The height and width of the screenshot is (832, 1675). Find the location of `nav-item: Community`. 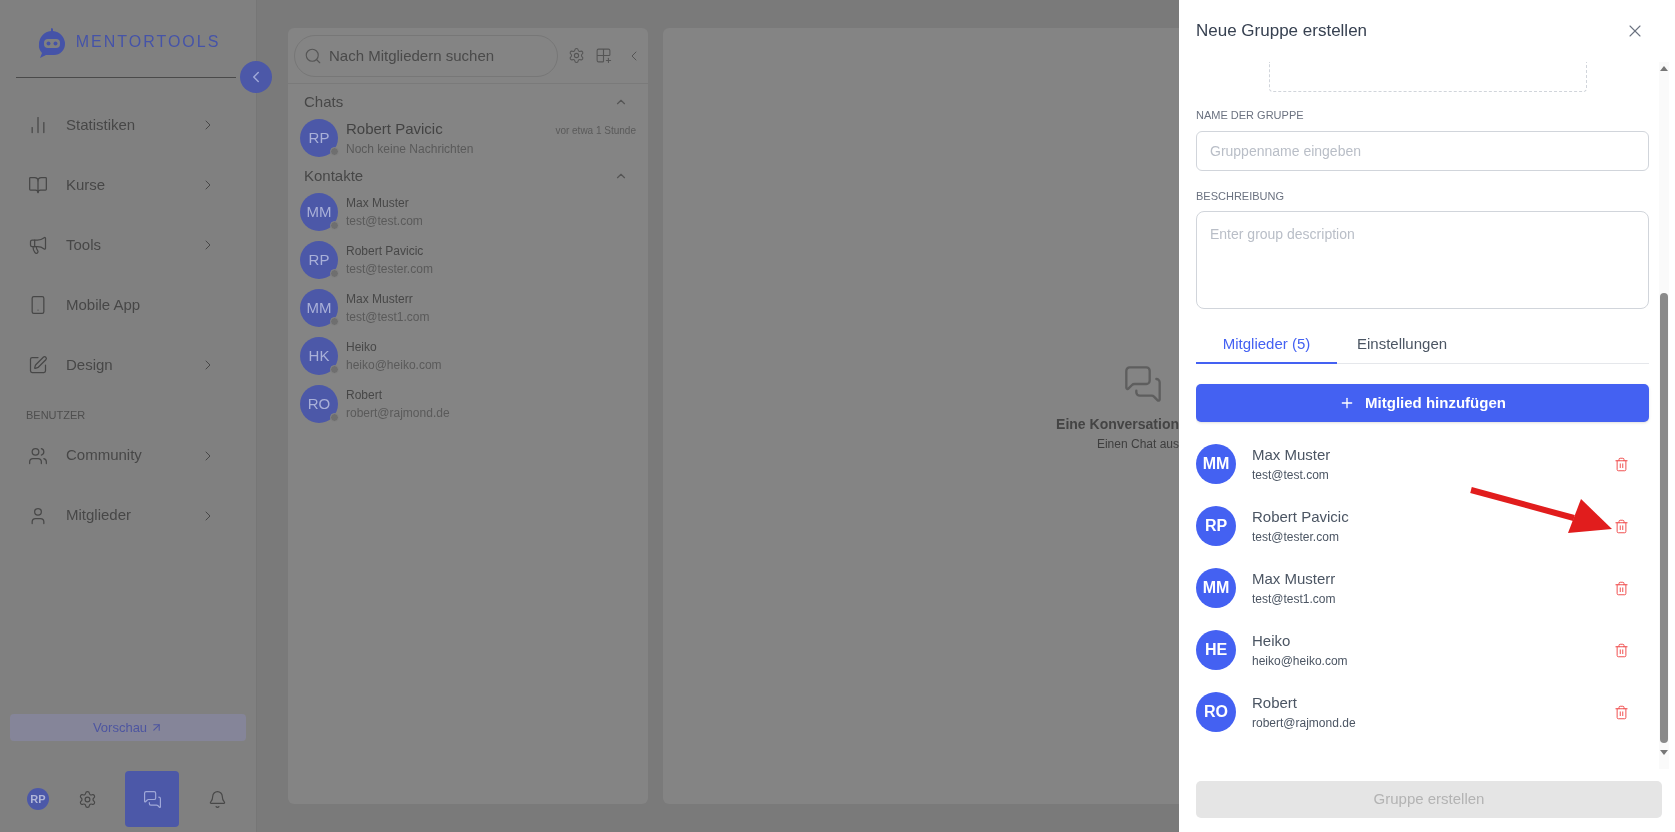

nav-item: Community is located at coordinates (128, 455).